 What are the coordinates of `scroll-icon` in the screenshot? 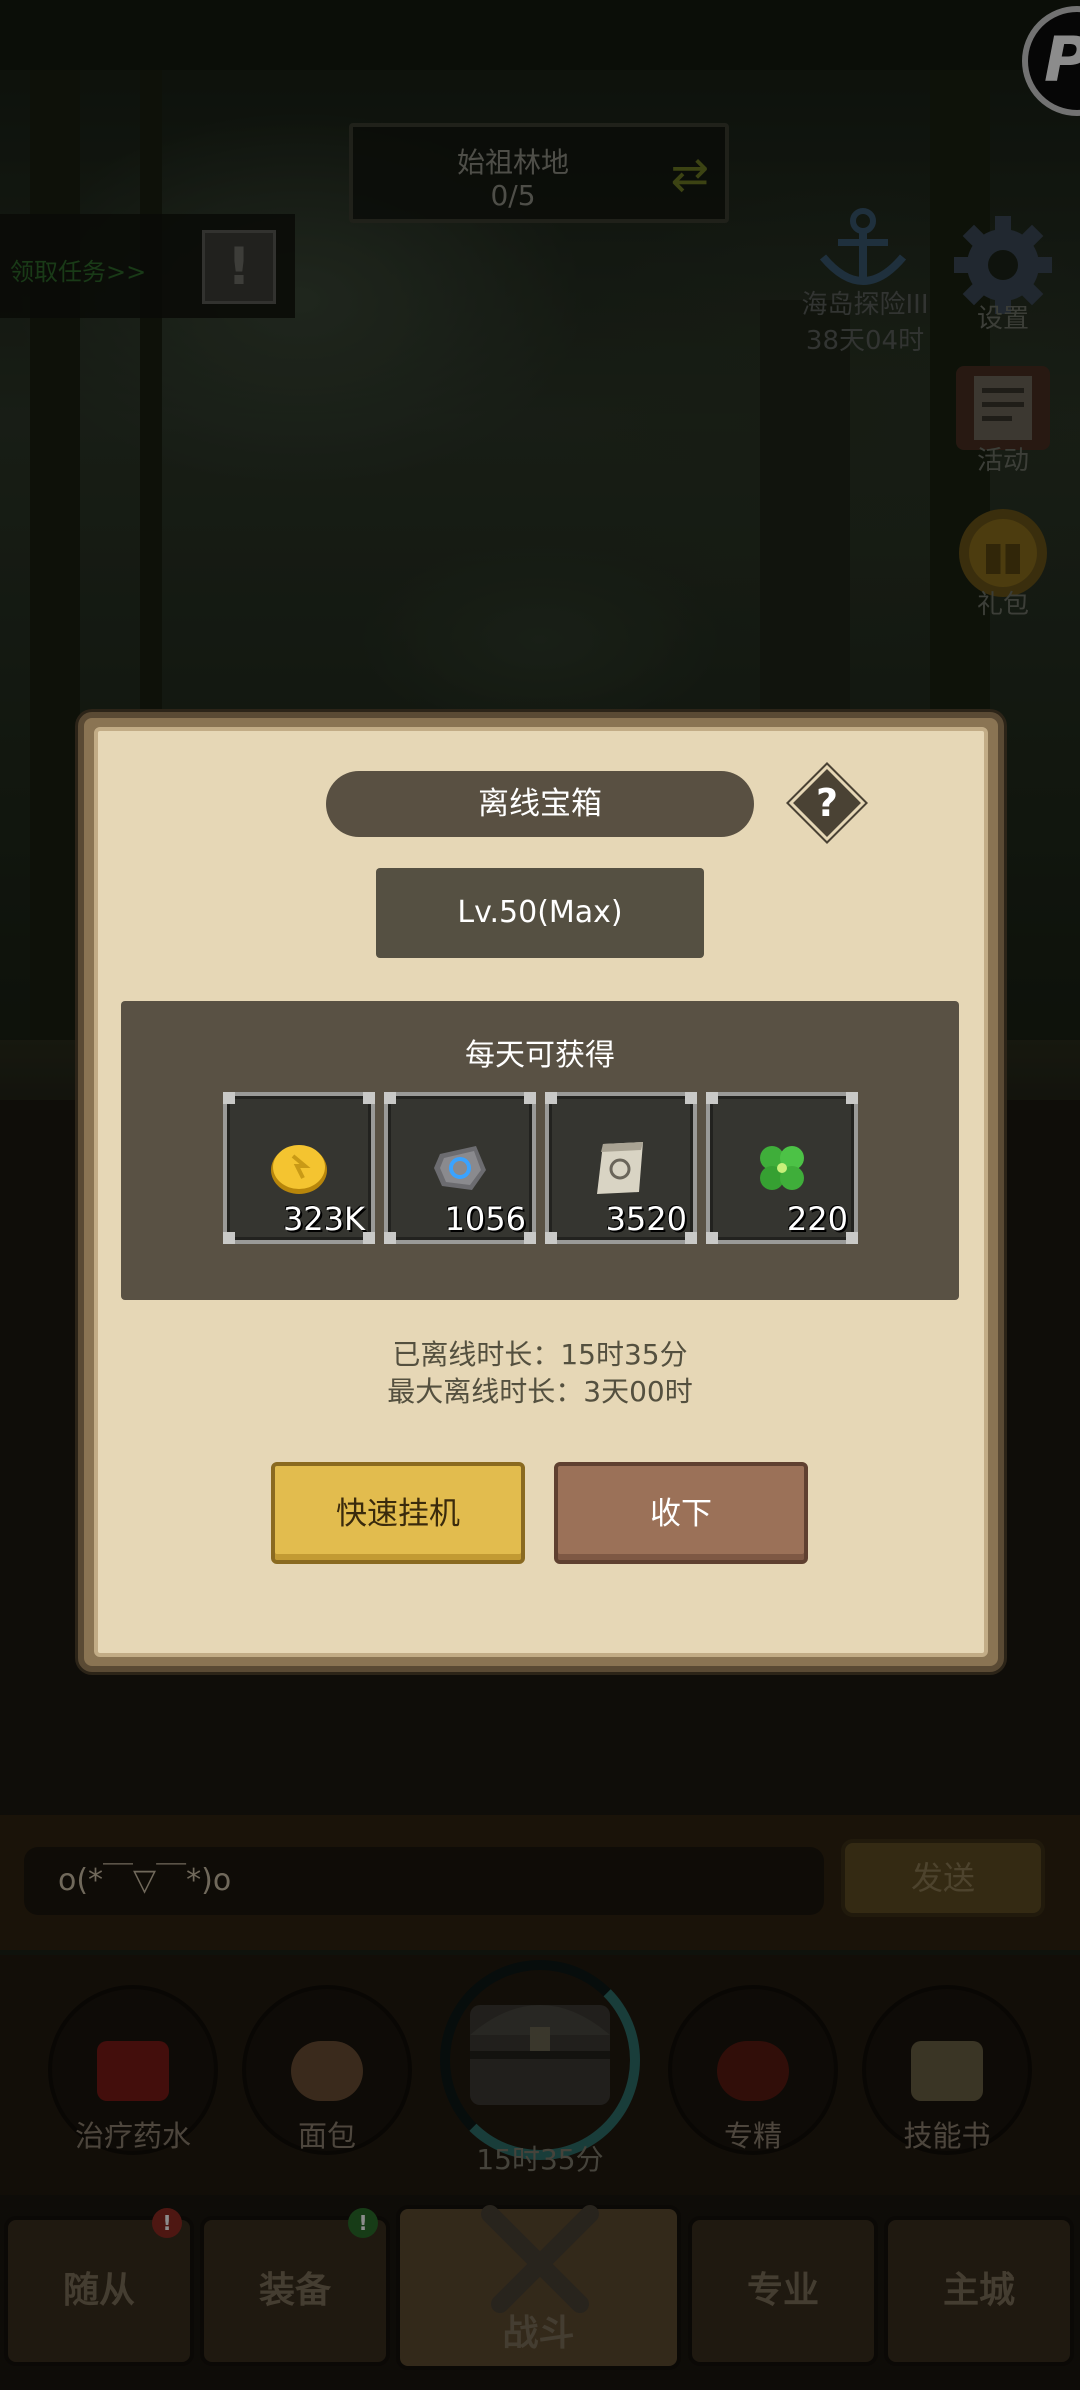 It's located at (620, 1168).